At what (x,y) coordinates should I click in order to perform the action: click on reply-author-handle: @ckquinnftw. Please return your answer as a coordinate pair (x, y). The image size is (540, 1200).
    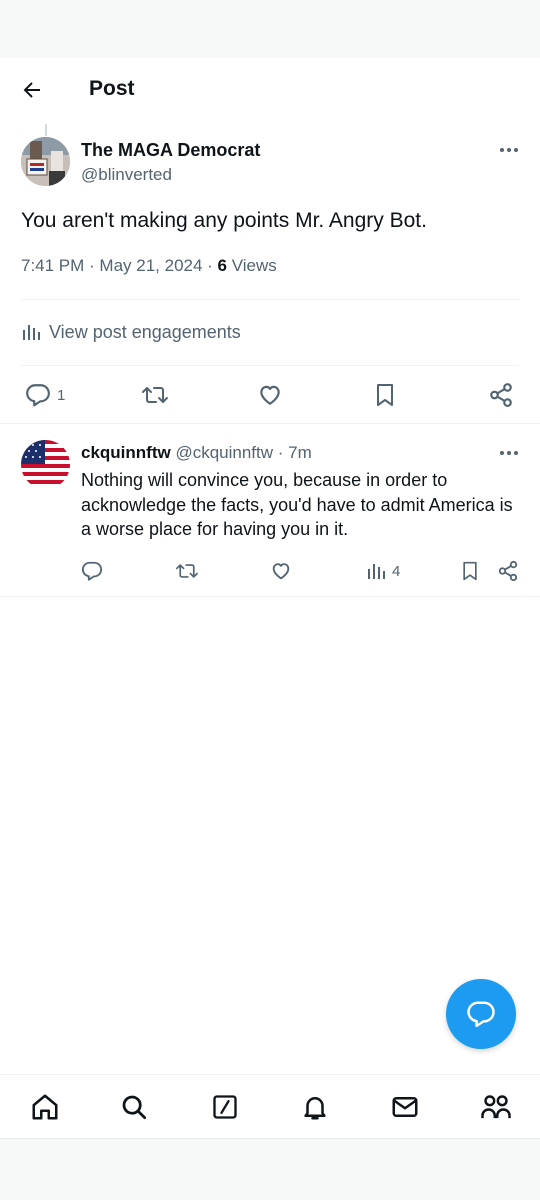
    Looking at the image, I should click on (224, 452).